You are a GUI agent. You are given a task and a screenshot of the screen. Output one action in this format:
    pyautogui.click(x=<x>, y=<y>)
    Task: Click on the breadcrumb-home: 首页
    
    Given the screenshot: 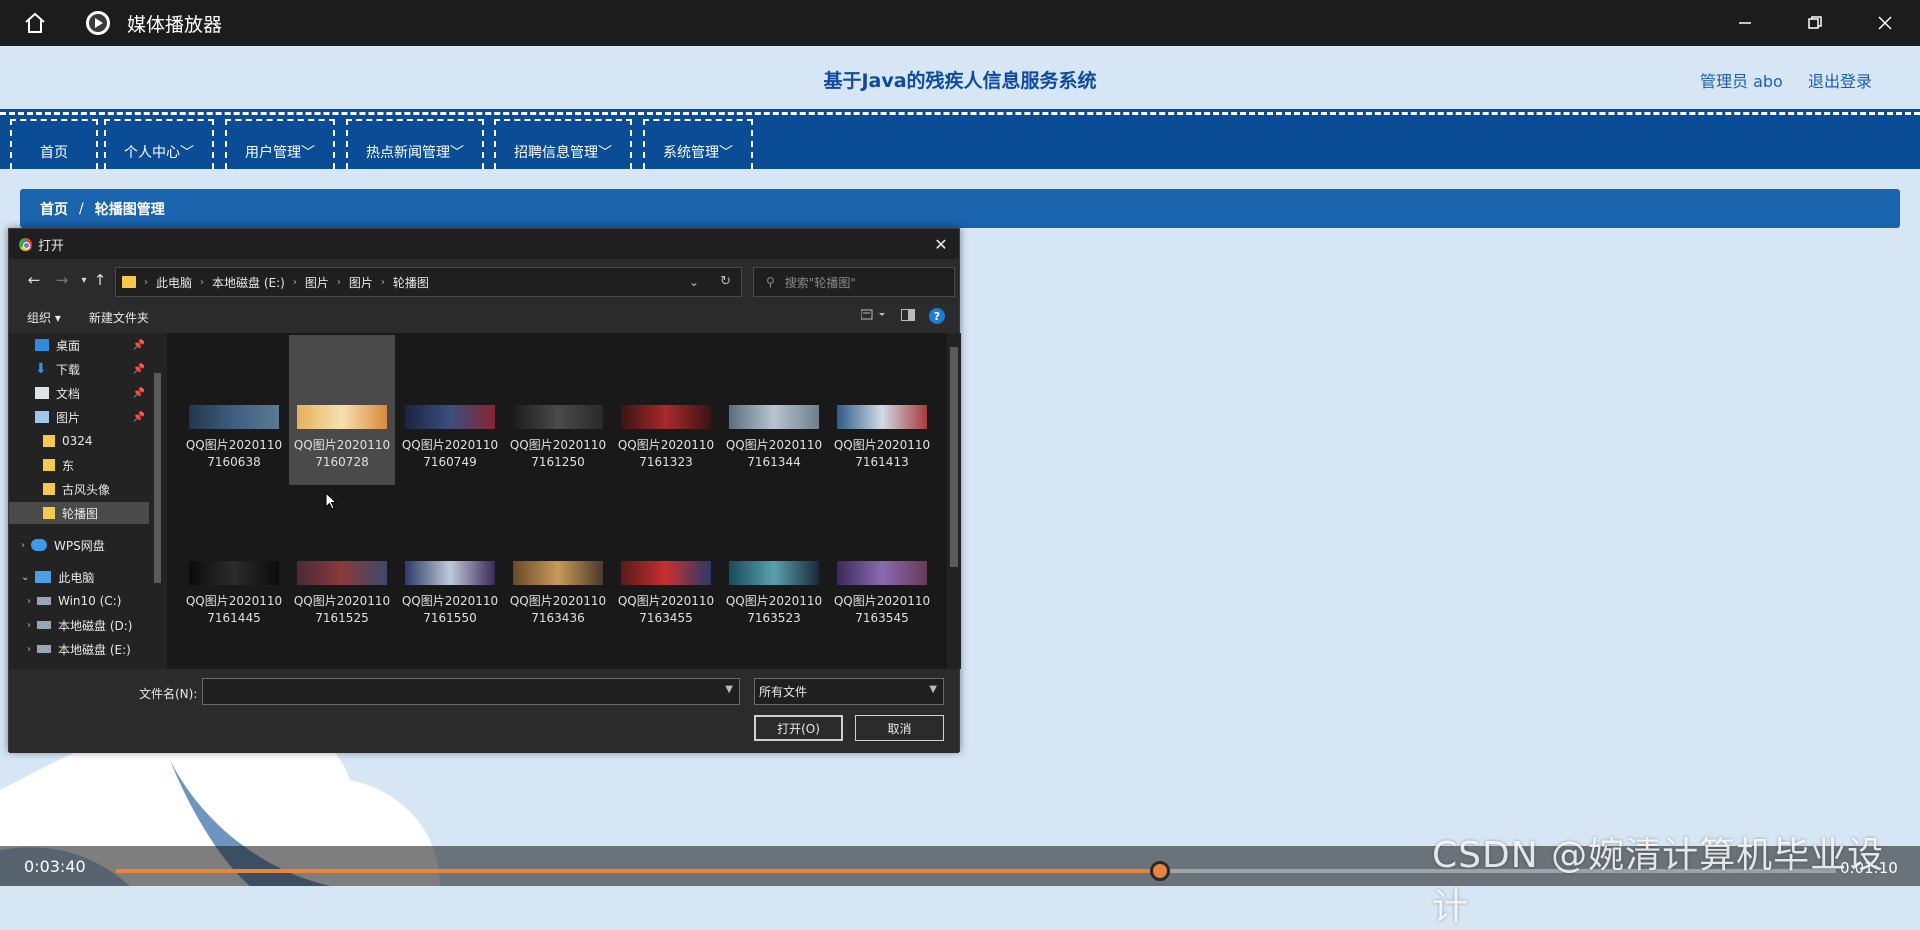 What is the action you would take?
    pyautogui.click(x=54, y=209)
    